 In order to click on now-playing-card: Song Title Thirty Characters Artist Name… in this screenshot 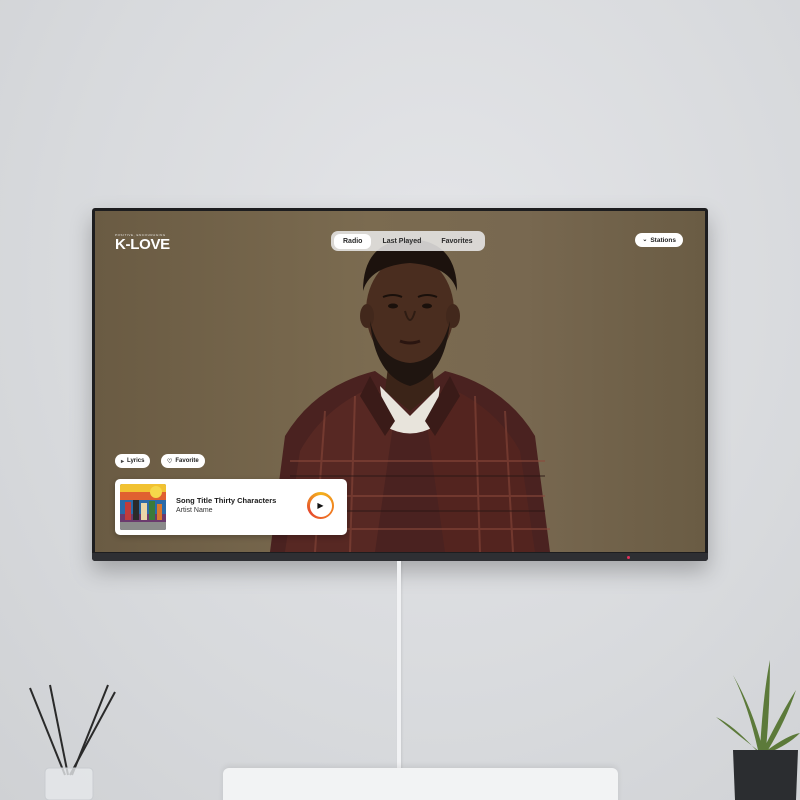, I will do `click(231, 507)`.